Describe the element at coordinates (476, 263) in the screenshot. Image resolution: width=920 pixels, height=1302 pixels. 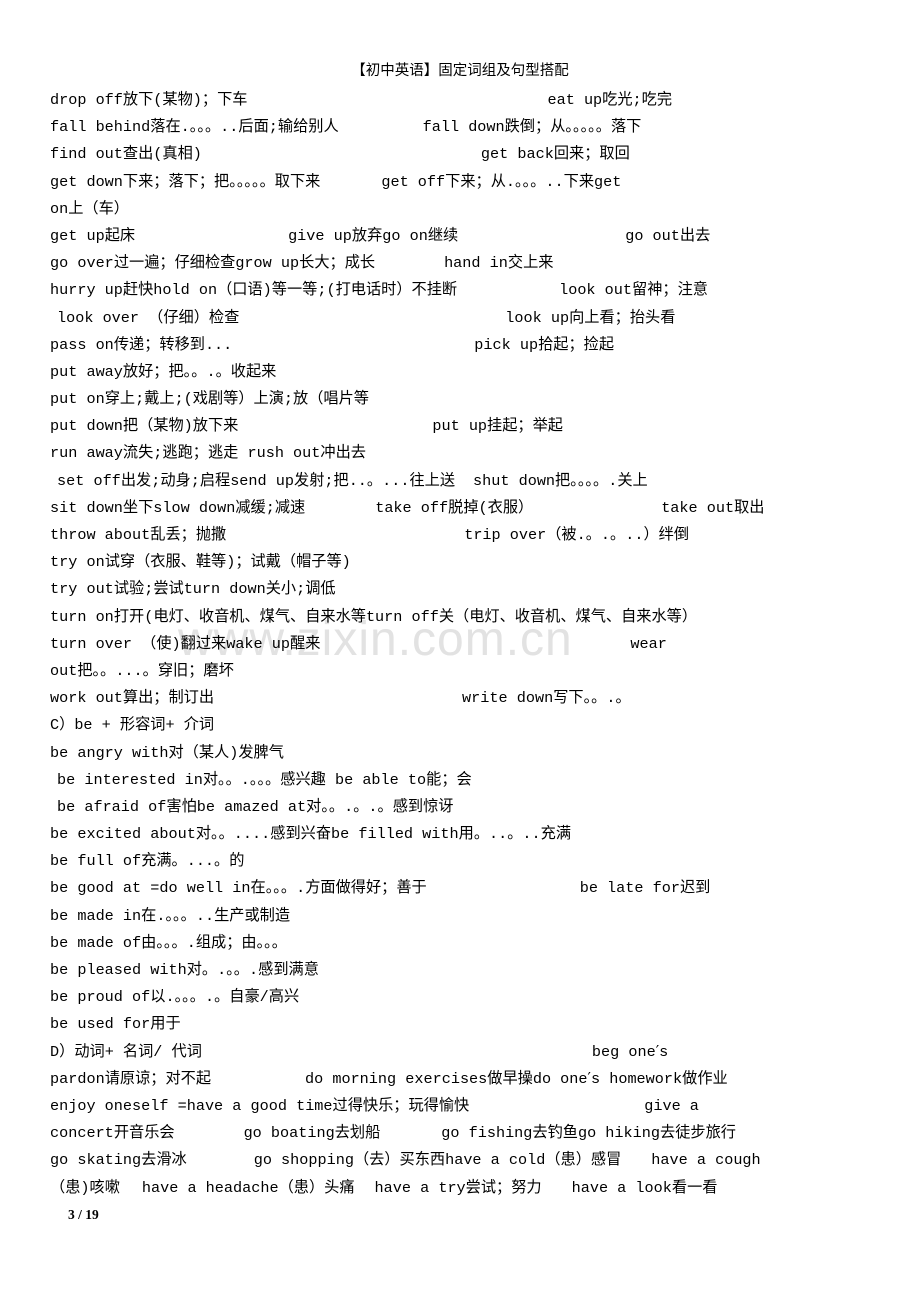
I see `text-run-en: hand in` at that location.